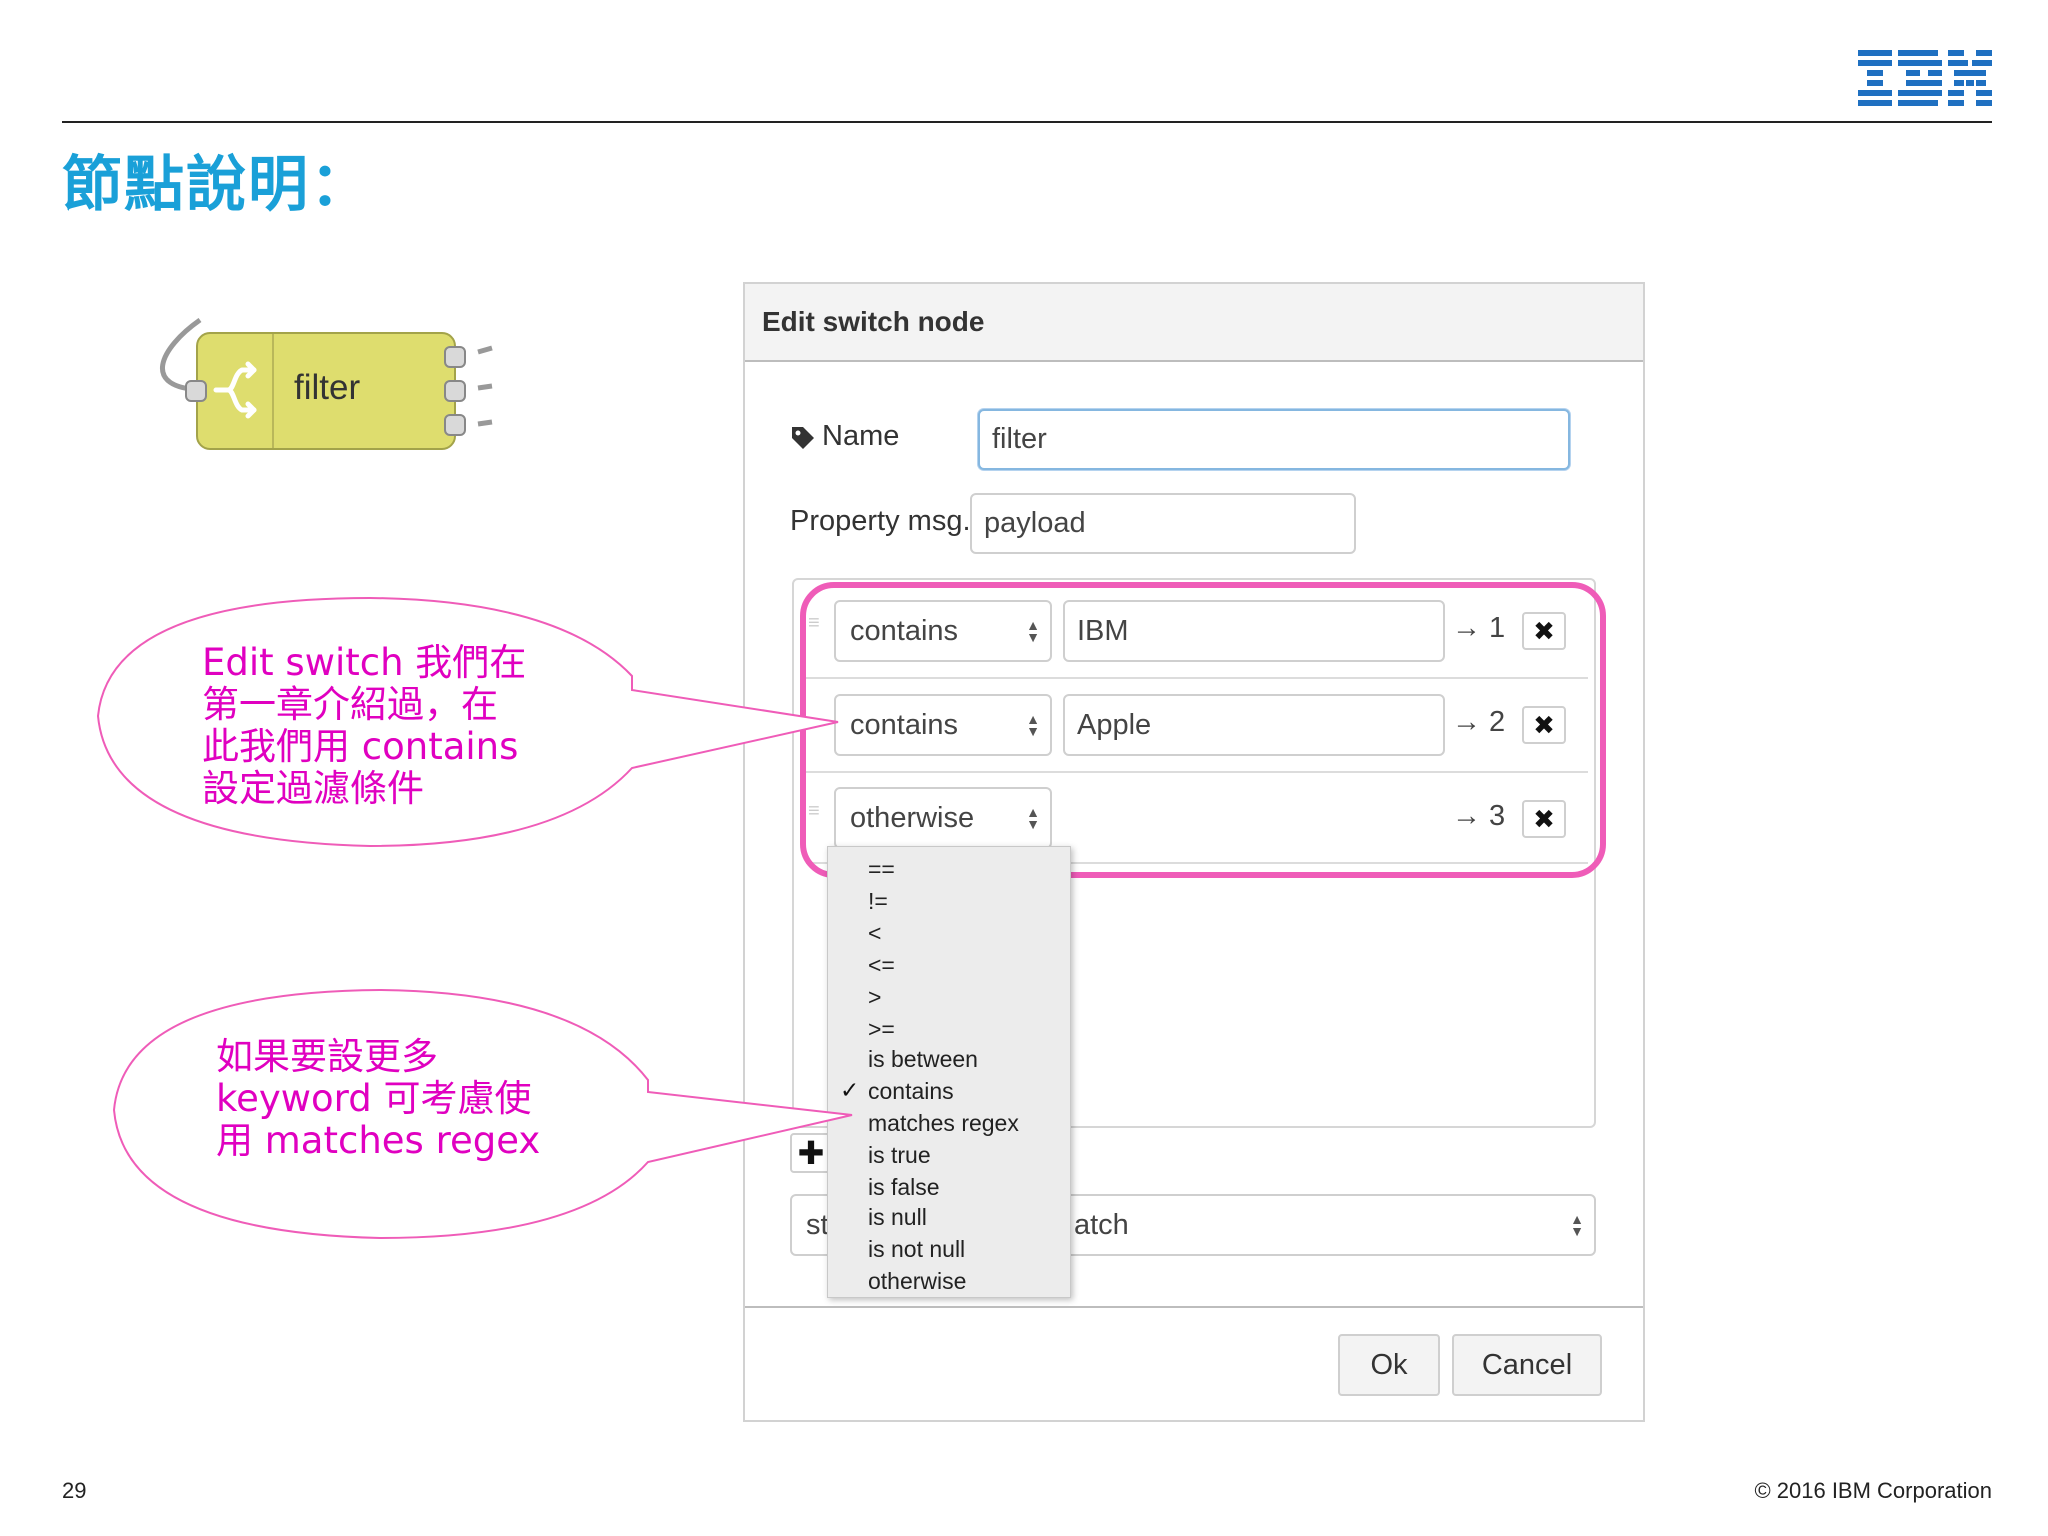  I want to click on dropdown-option: matches regex, so click(943, 1123).